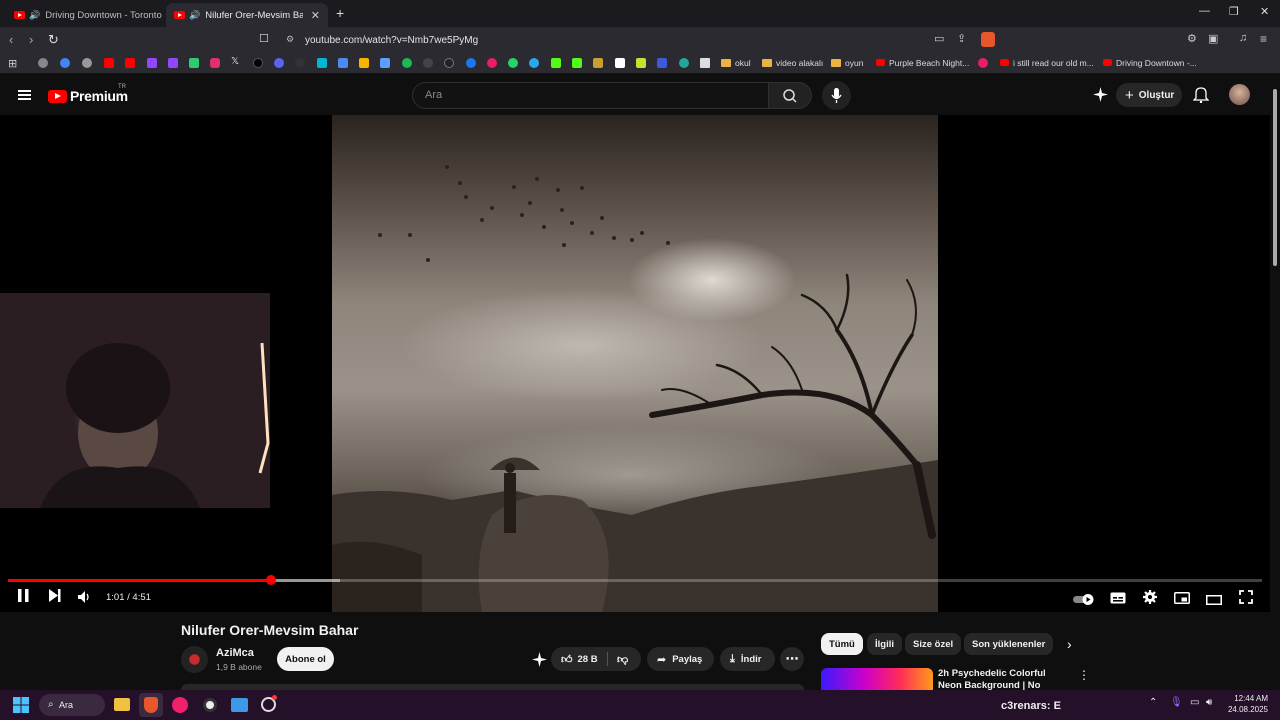 Image resolution: width=1280 pixels, height=720 pixels. Describe the element at coordinates (1100, 94) in the screenshot. I see `gemini-sparkle-icon` at that location.